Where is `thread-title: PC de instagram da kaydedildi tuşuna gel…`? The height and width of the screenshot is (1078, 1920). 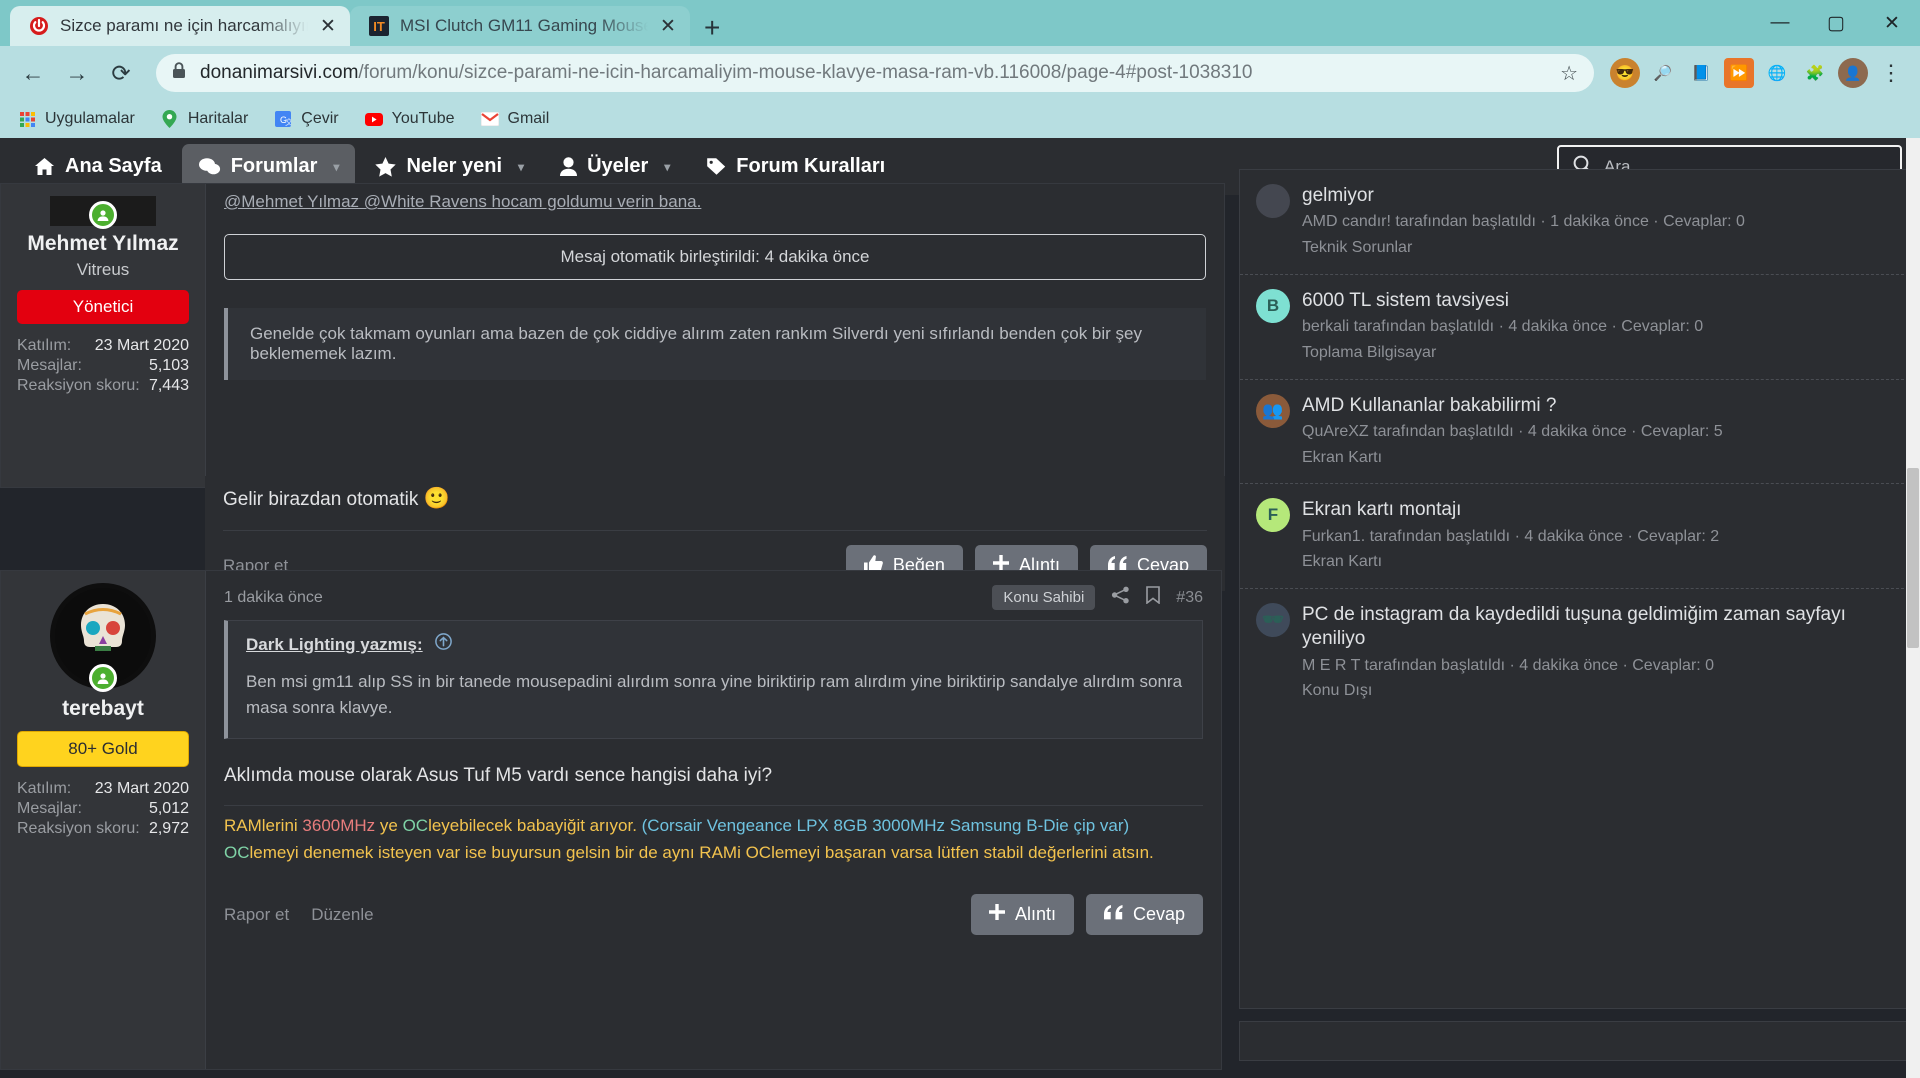
thread-title: PC de instagram da kaydedildi tuşuna gel… is located at coordinates (1602, 627).